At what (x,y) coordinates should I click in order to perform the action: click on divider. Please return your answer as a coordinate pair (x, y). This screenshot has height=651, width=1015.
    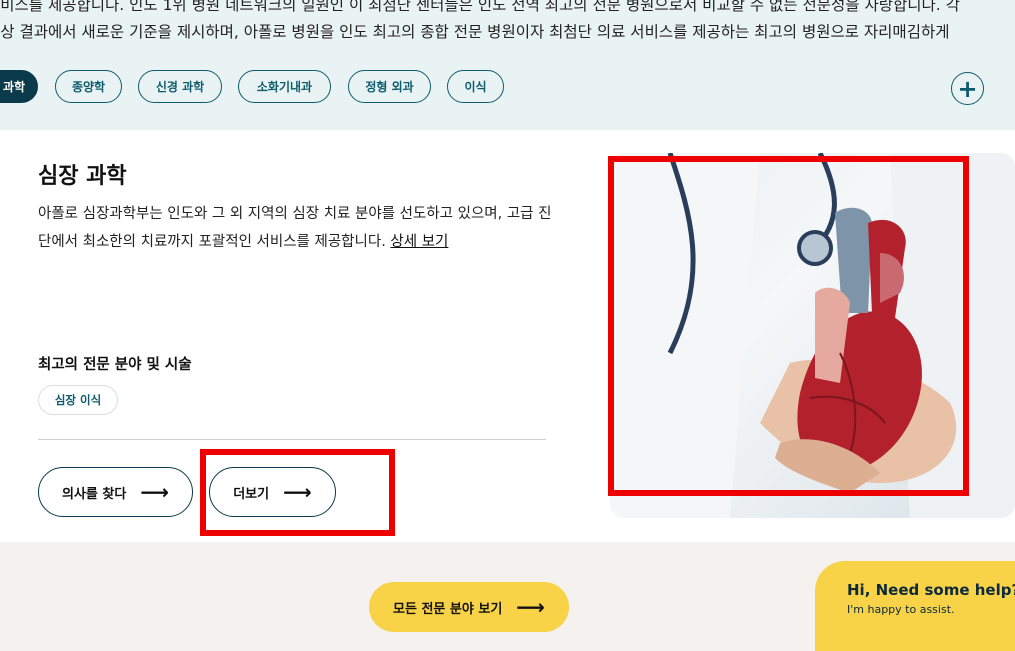
    Looking at the image, I should click on (292, 439).